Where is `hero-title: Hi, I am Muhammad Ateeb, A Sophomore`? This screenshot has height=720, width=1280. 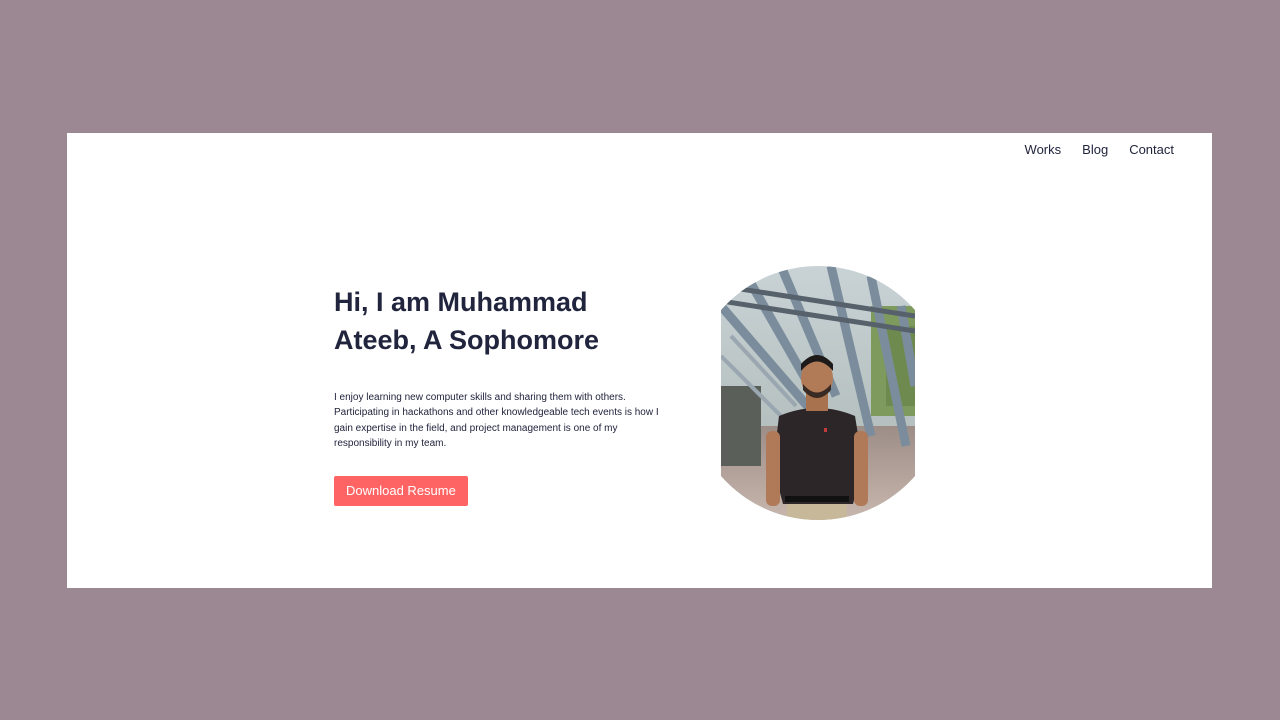 hero-title: Hi, I am Muhammad Ateeb, A Sophomore is located at coordinates (467, 321).